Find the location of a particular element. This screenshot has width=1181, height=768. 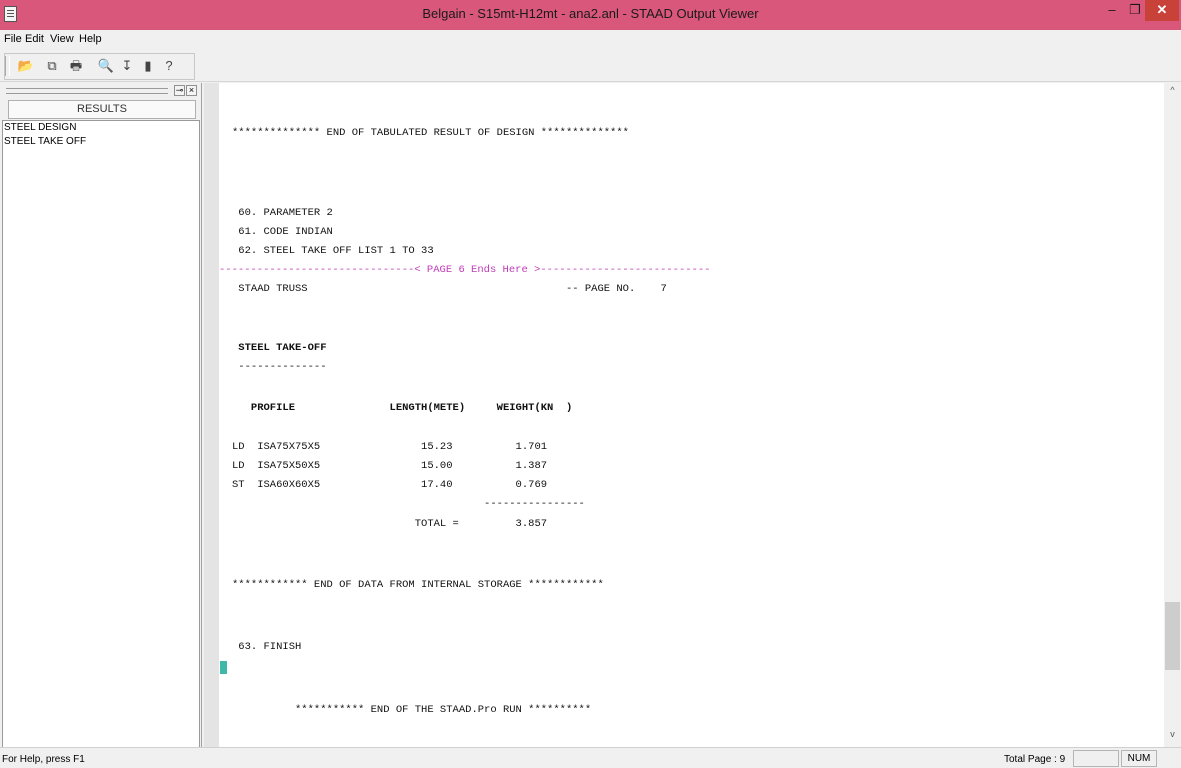

line-gutter is located at coordinates (211, 415).